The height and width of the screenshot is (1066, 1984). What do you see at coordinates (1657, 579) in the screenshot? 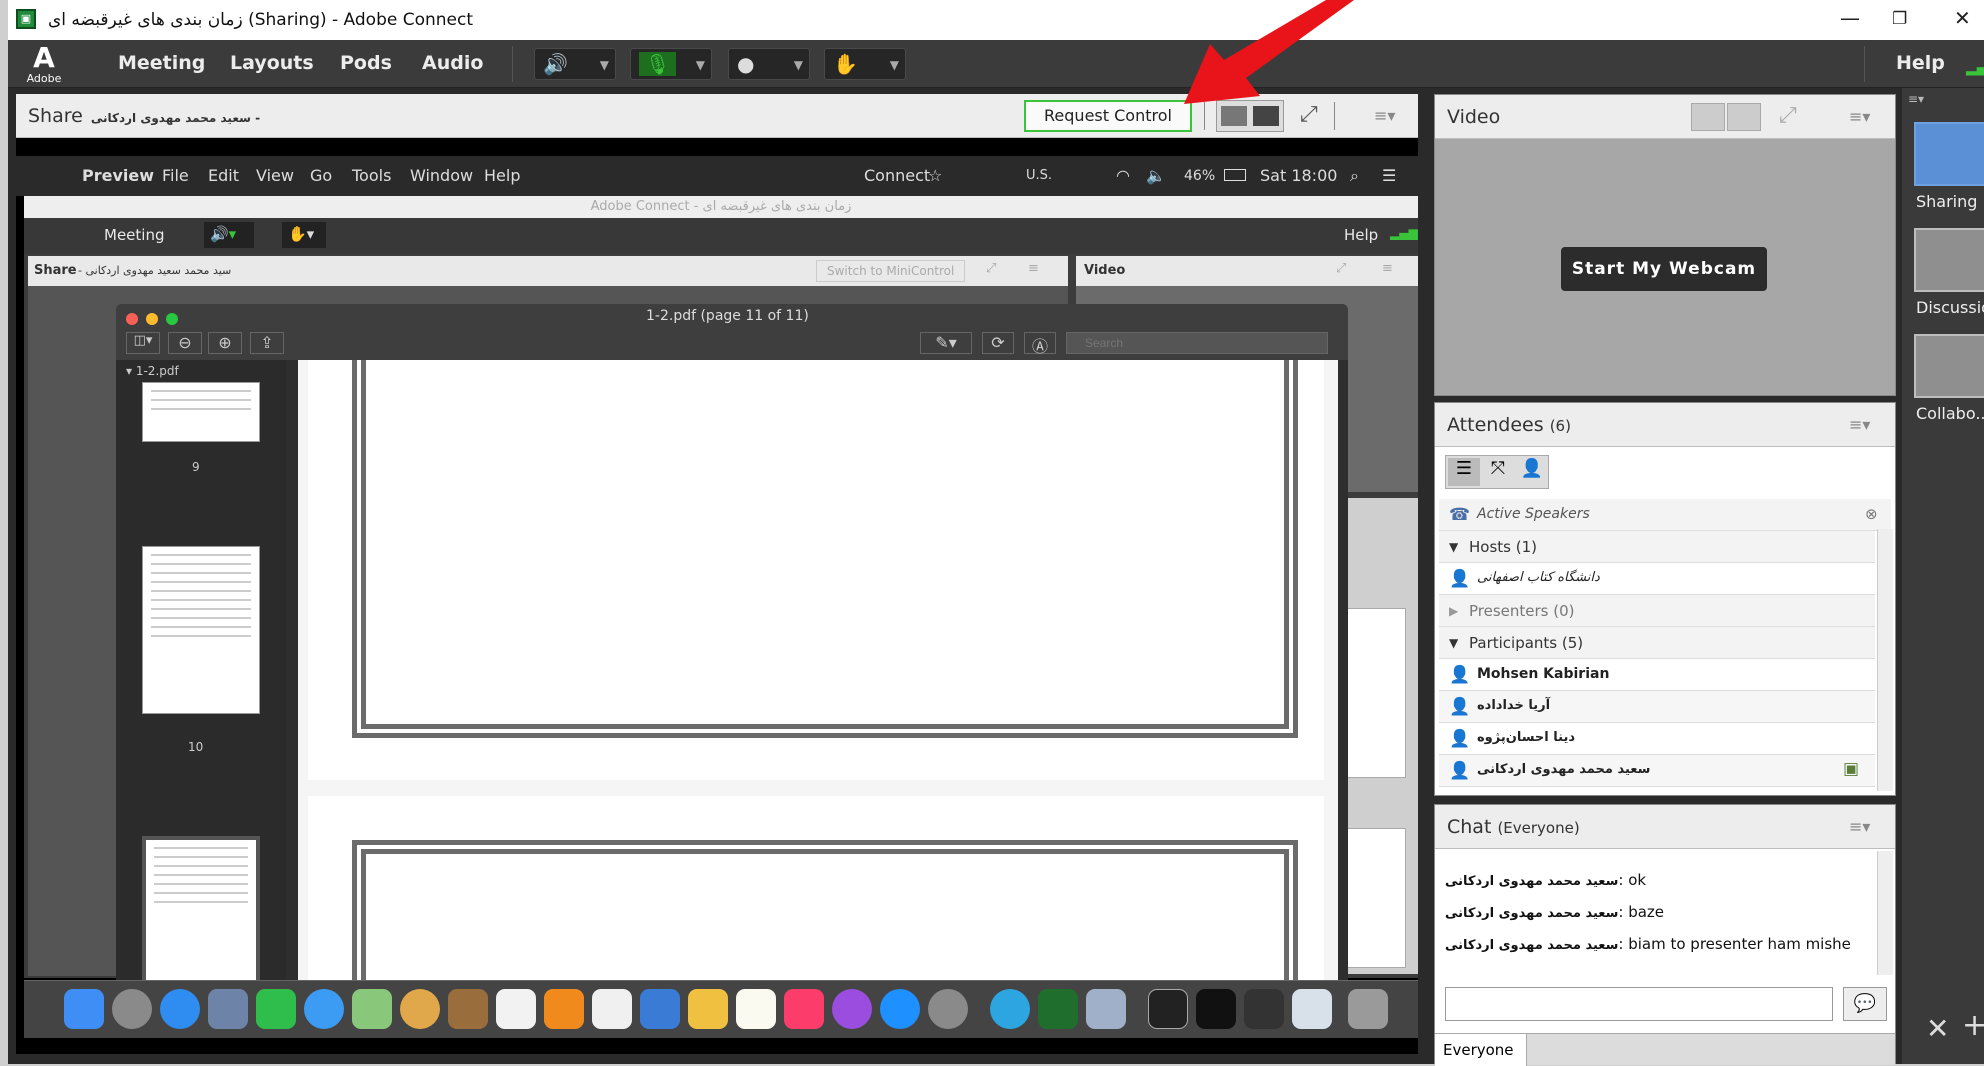
I see `host-attendee-row: 👤 دانشگاه کتاب اصفهانی` at bounding box center [1657, 579].